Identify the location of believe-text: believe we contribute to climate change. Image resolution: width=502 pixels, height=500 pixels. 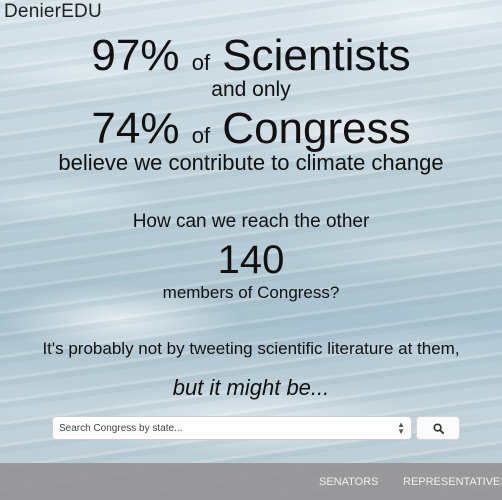
(251, 162).